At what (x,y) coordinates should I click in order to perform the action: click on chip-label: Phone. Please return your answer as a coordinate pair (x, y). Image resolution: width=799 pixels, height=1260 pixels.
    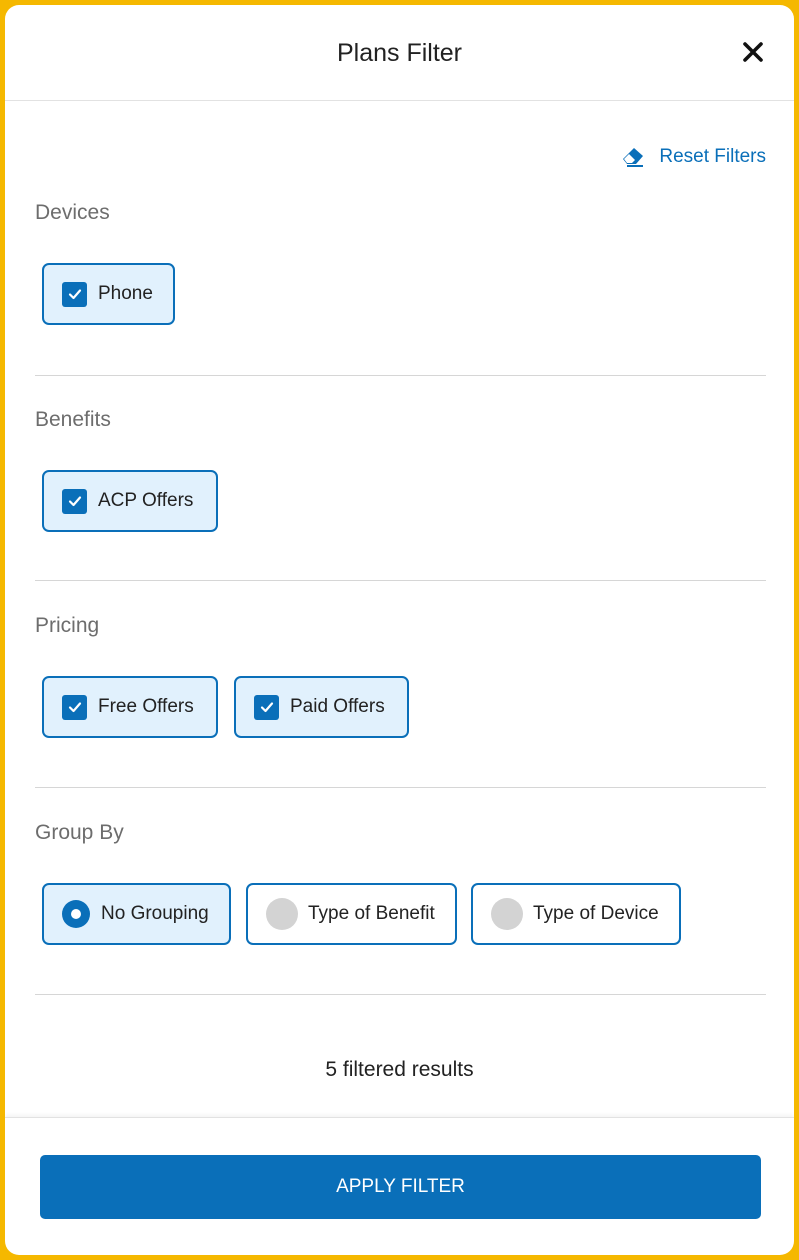
    Looking at the image, I should click on (125, 293).